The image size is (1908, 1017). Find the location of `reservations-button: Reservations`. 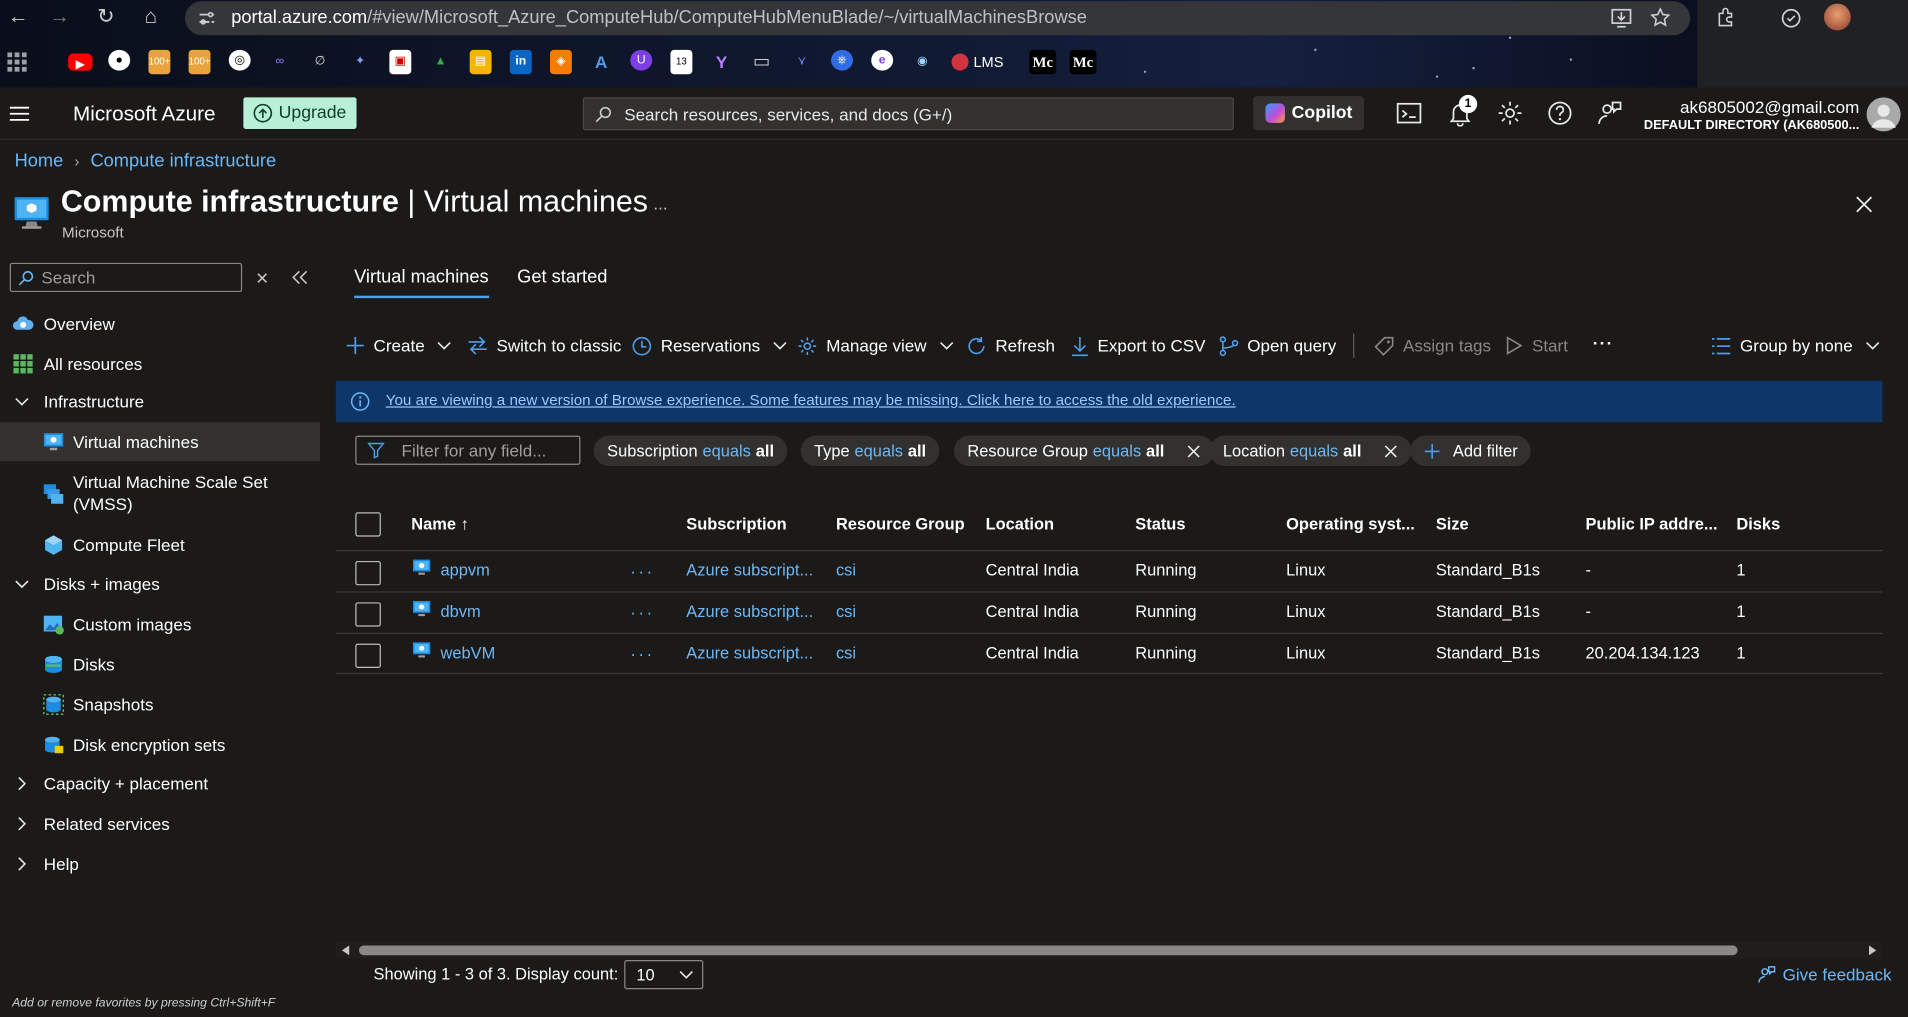

reservations-button: Reservations is located at coordinates (709, 345).